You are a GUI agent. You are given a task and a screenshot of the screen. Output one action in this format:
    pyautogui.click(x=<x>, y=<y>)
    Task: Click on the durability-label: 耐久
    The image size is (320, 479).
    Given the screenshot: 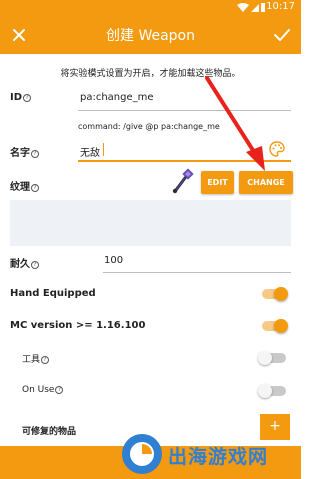 What is the action you would take?
    pyautogui.click(x=20, y=264)
    